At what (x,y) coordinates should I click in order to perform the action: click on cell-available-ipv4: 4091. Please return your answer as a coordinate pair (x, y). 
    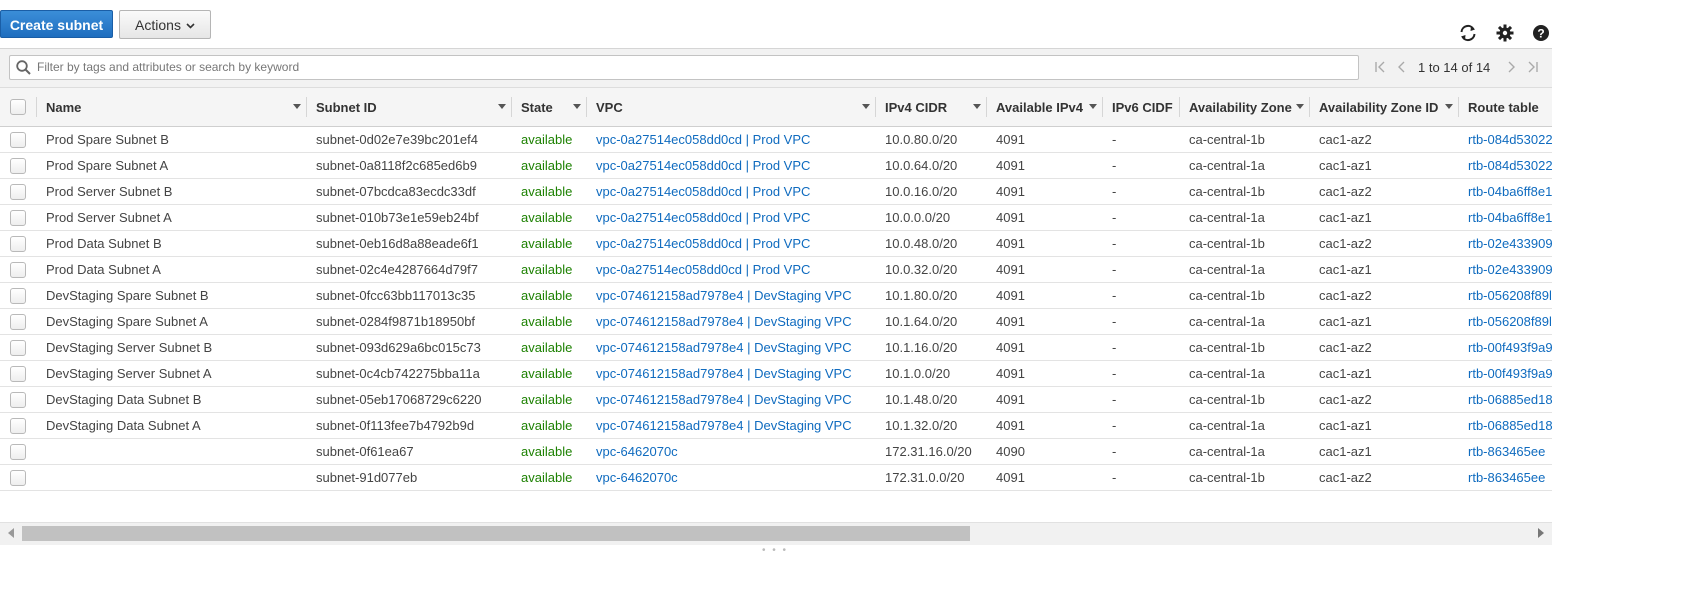
    Looking at the image, I should click on (1010, 399).